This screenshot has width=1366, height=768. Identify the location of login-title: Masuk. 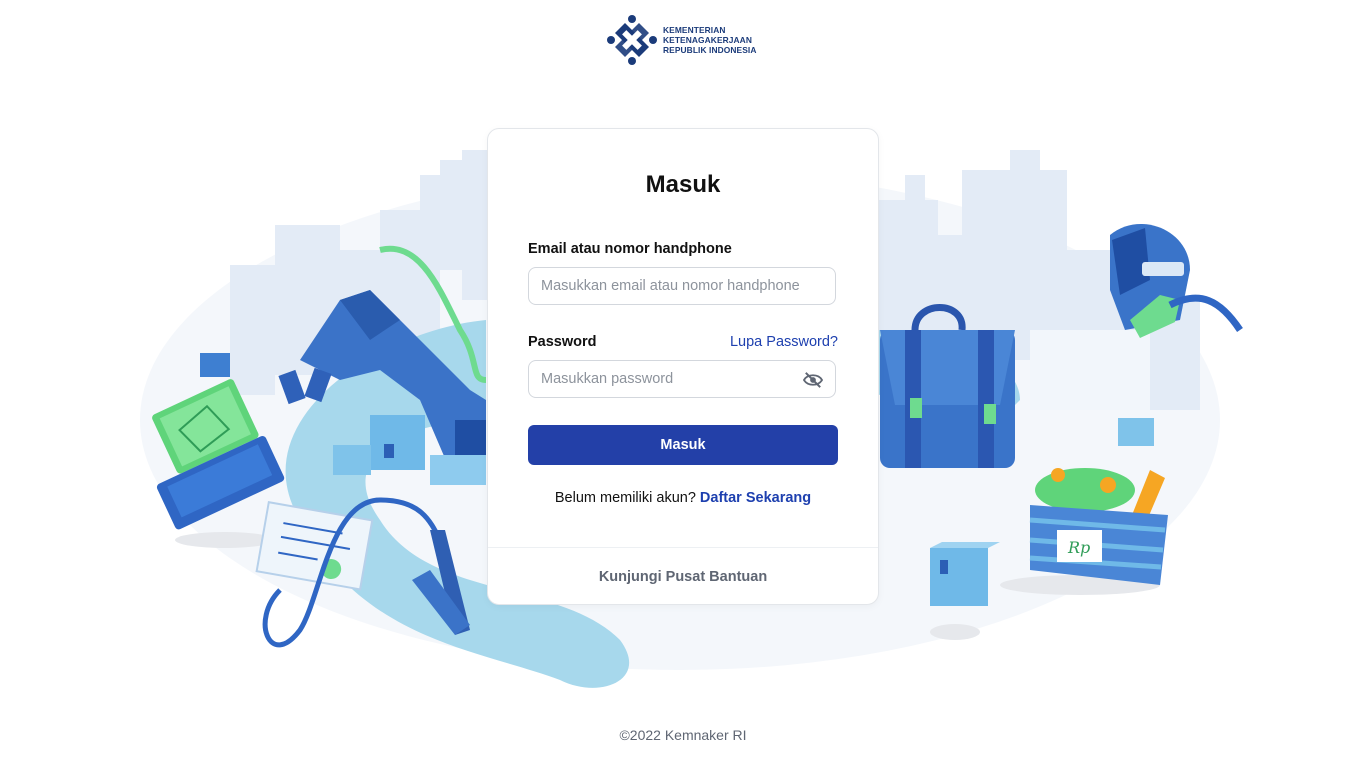
(683, 184).